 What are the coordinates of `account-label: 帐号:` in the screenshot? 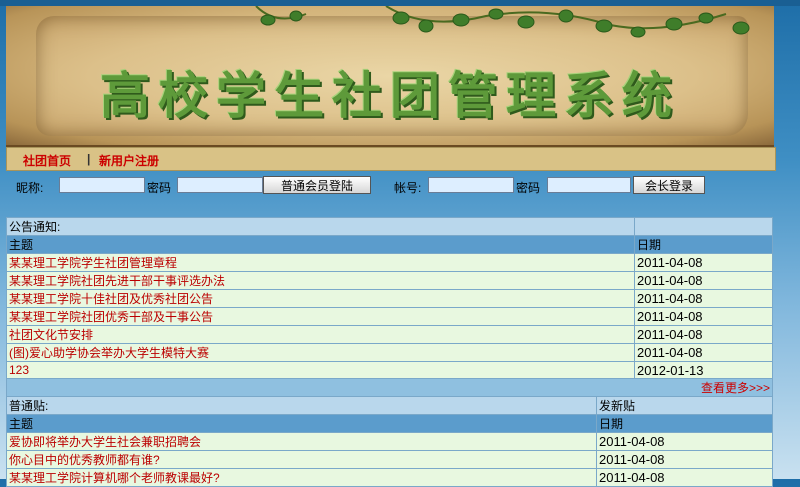 It's located at (408, 188).